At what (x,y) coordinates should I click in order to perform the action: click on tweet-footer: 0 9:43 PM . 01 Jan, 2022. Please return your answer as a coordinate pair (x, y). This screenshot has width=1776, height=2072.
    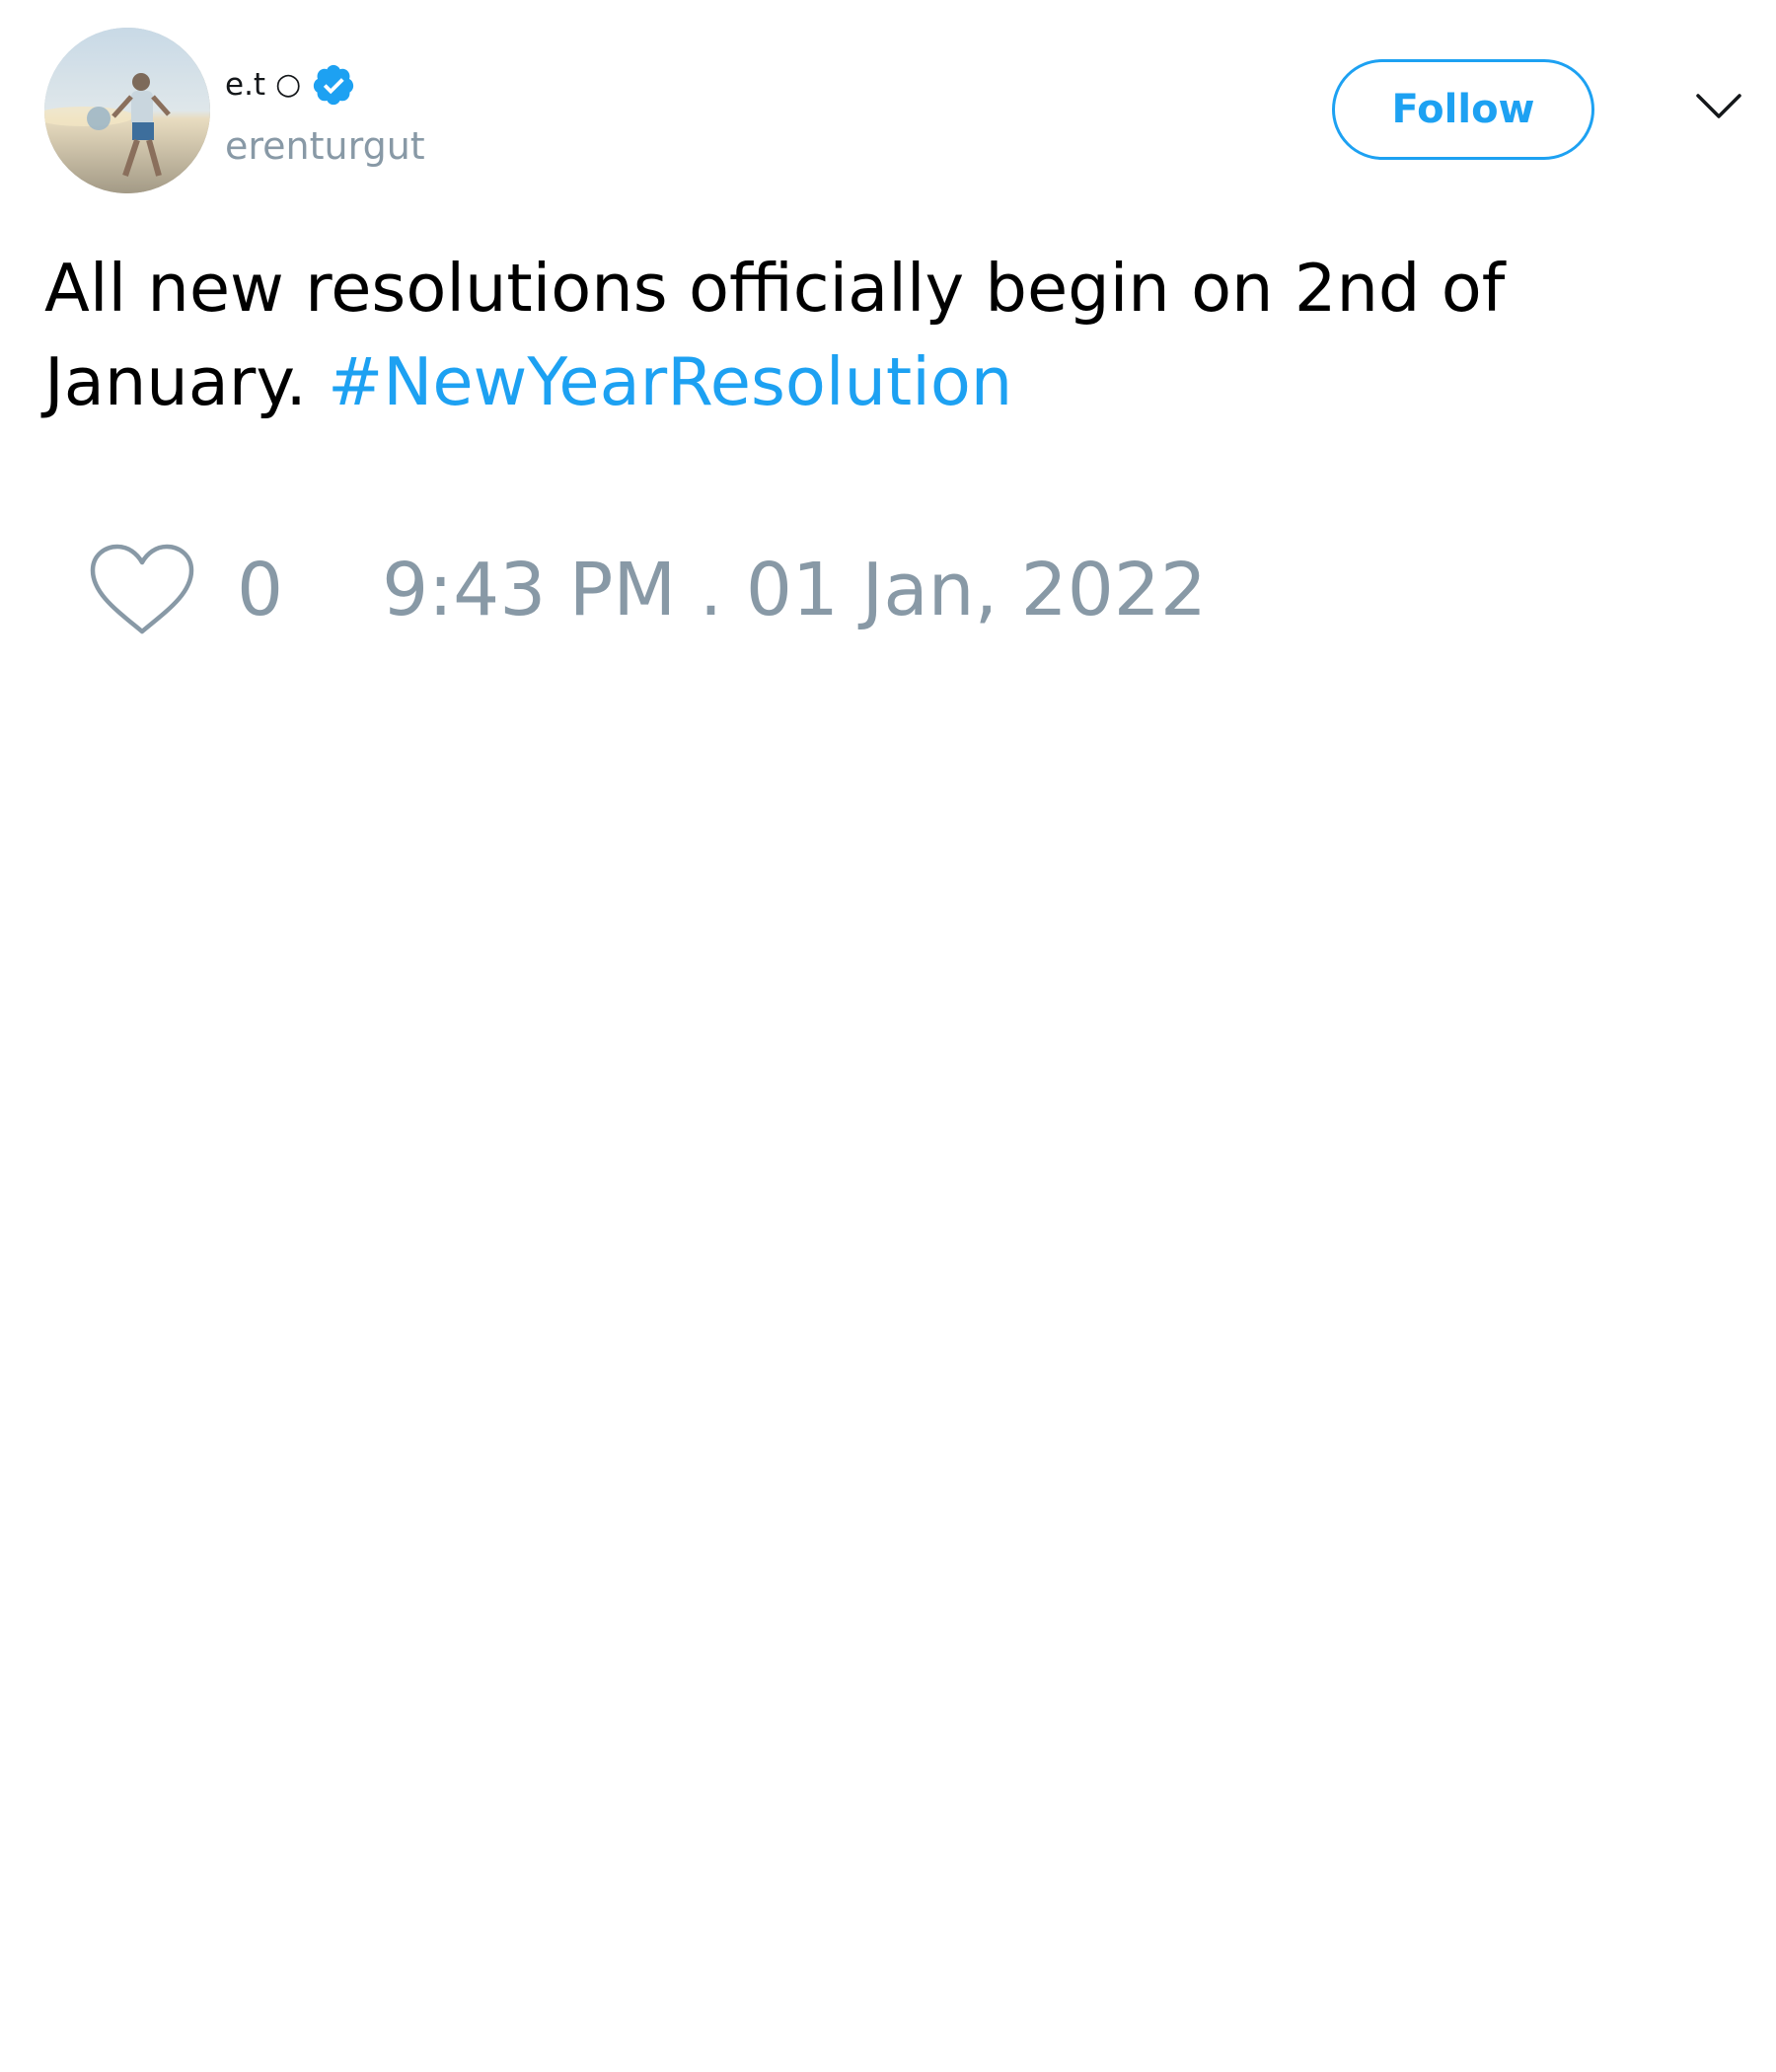
    Looking at the image, I should click on (648, 590).